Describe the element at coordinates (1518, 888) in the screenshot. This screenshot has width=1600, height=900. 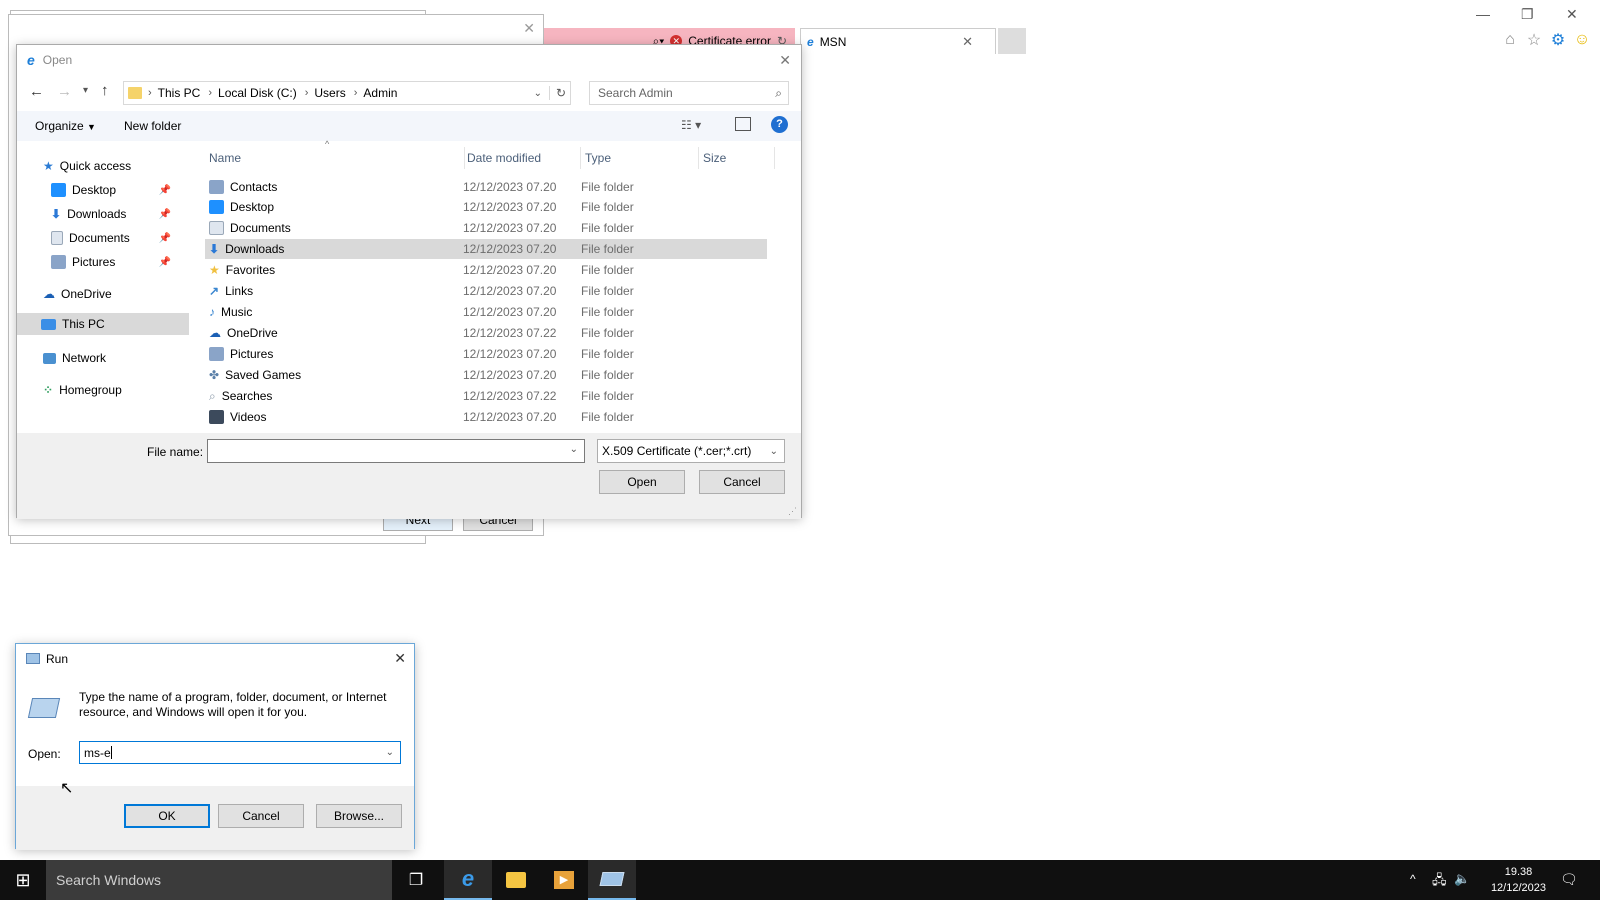
I see `clock-date: 12/12/2023` at that location.